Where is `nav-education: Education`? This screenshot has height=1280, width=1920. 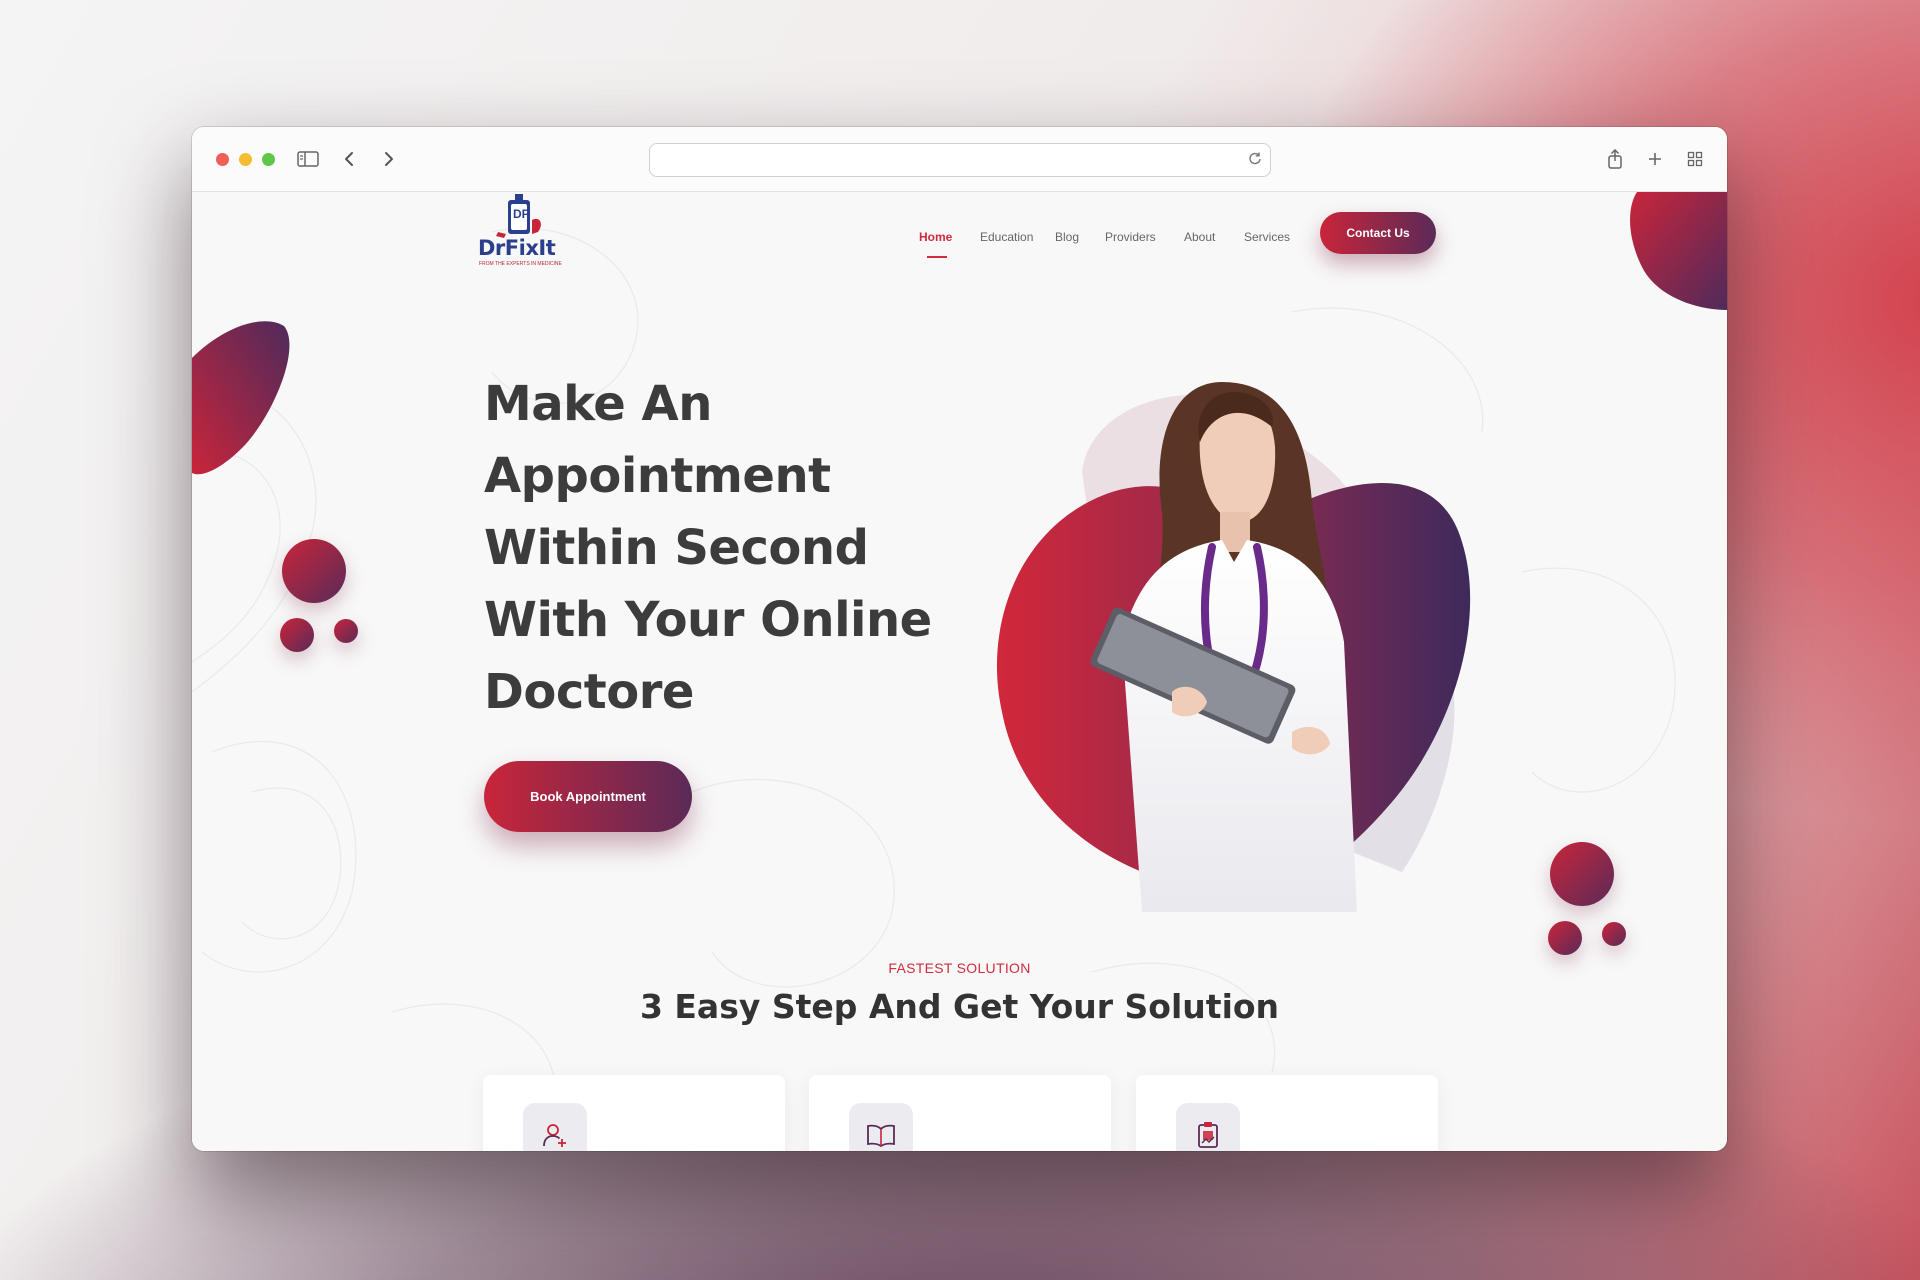
nav-education: Education is located at coordinates (1006, 237).